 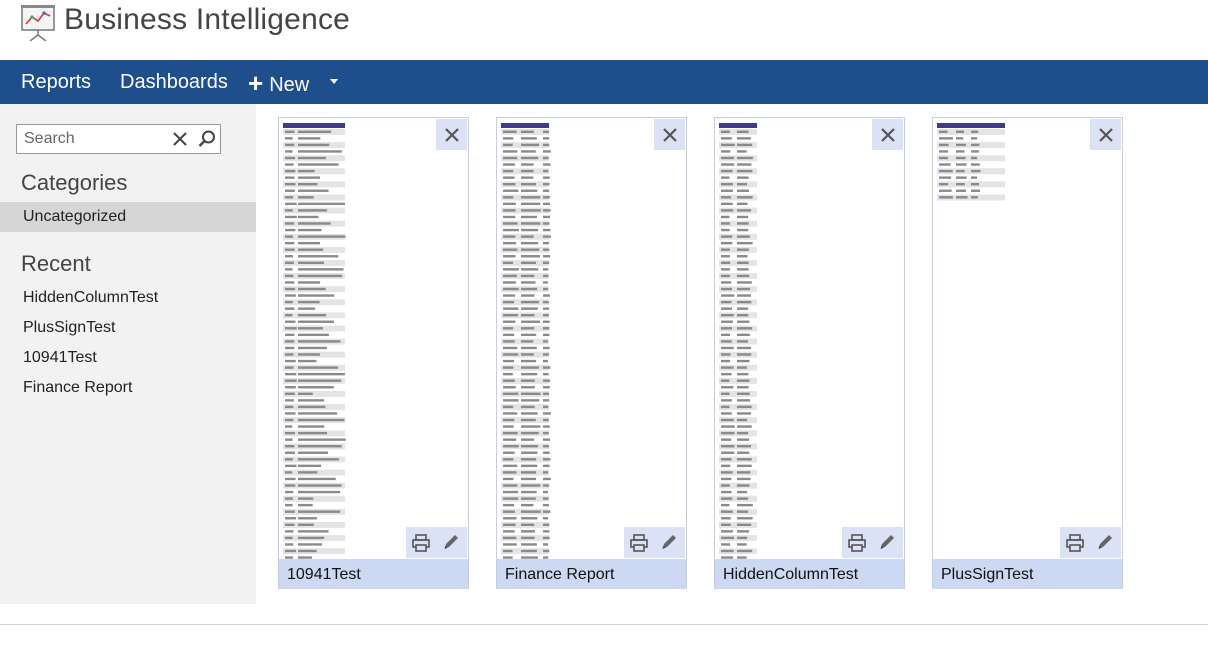 I want to click on recent-item: PlusSignTest, so click(x=90, y=333).